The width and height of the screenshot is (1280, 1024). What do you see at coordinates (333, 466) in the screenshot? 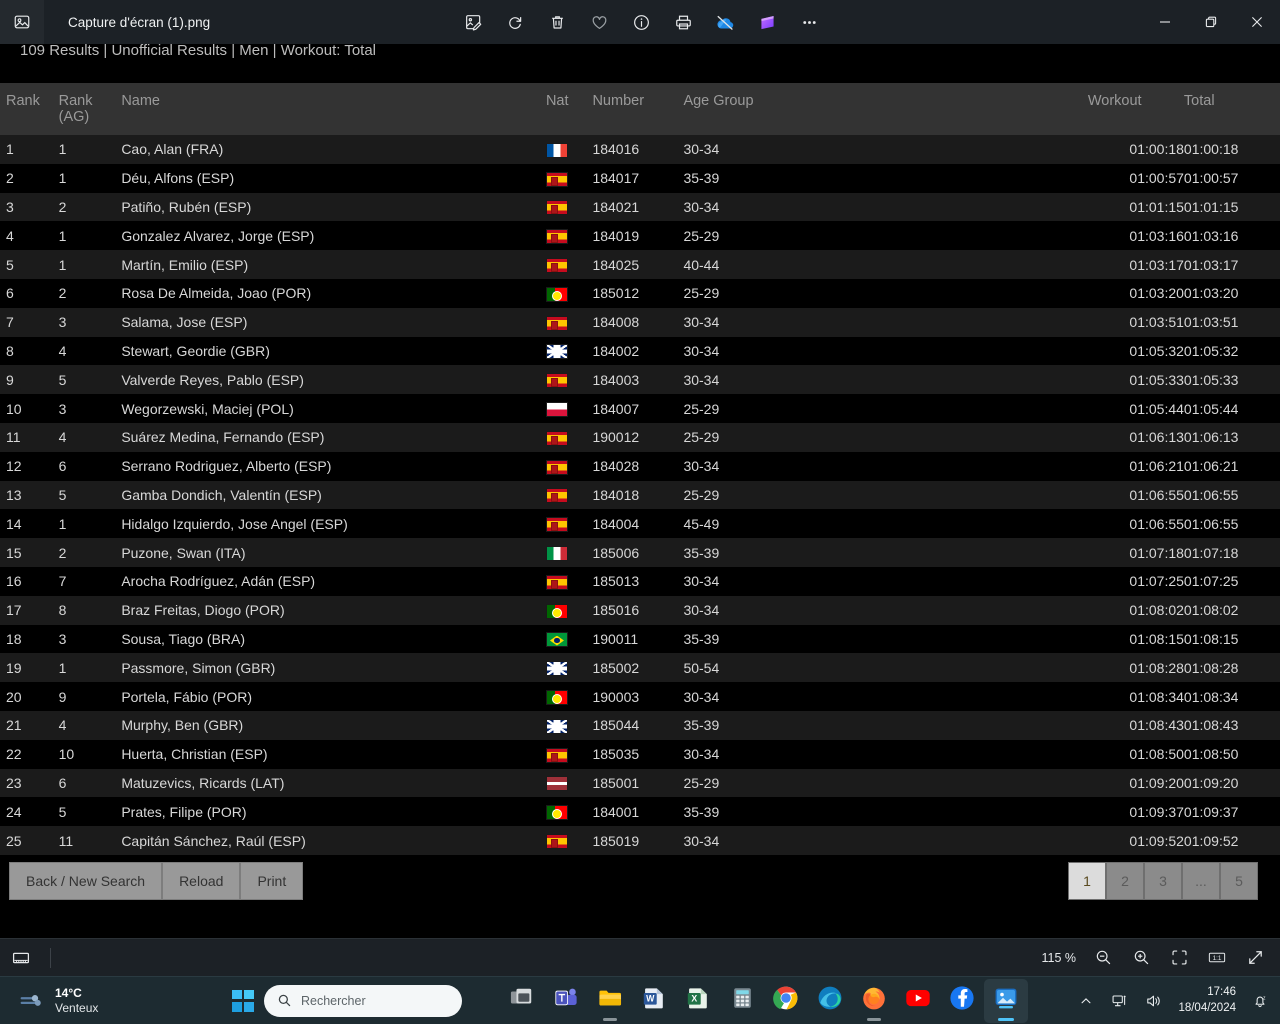
I see `cell-name: Serrano Rodriguez, Alberto (ESP)` at bounding box center [333, 466].